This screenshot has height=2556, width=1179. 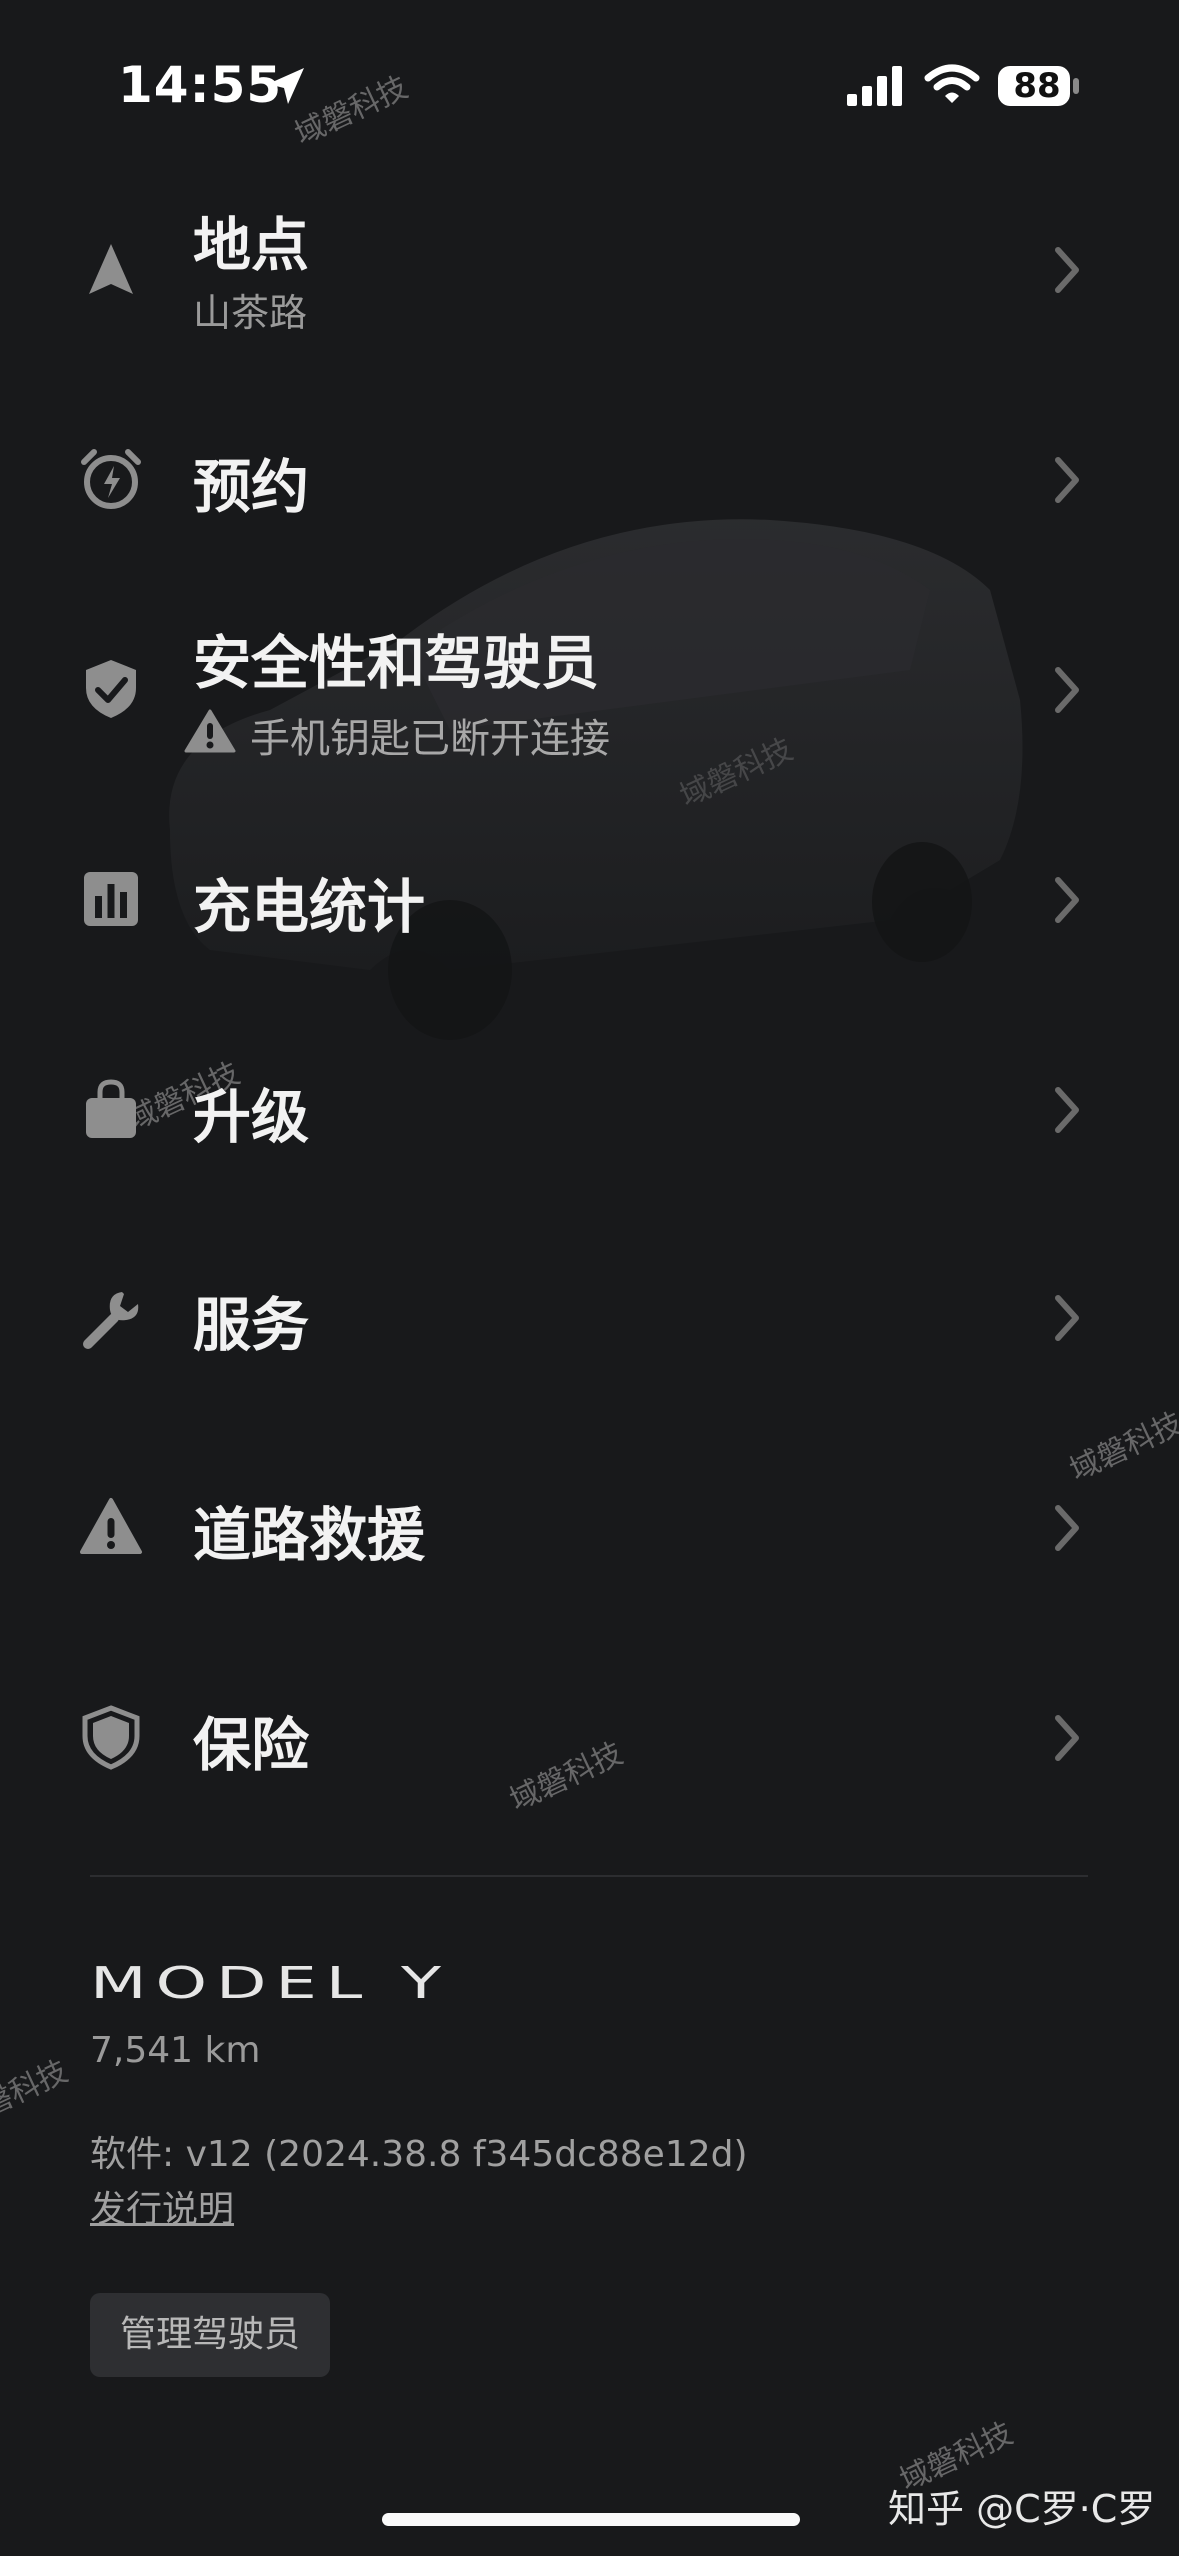 I want to click on menu-item-charging-stats: 充电统计, so click(x=589, y=900).